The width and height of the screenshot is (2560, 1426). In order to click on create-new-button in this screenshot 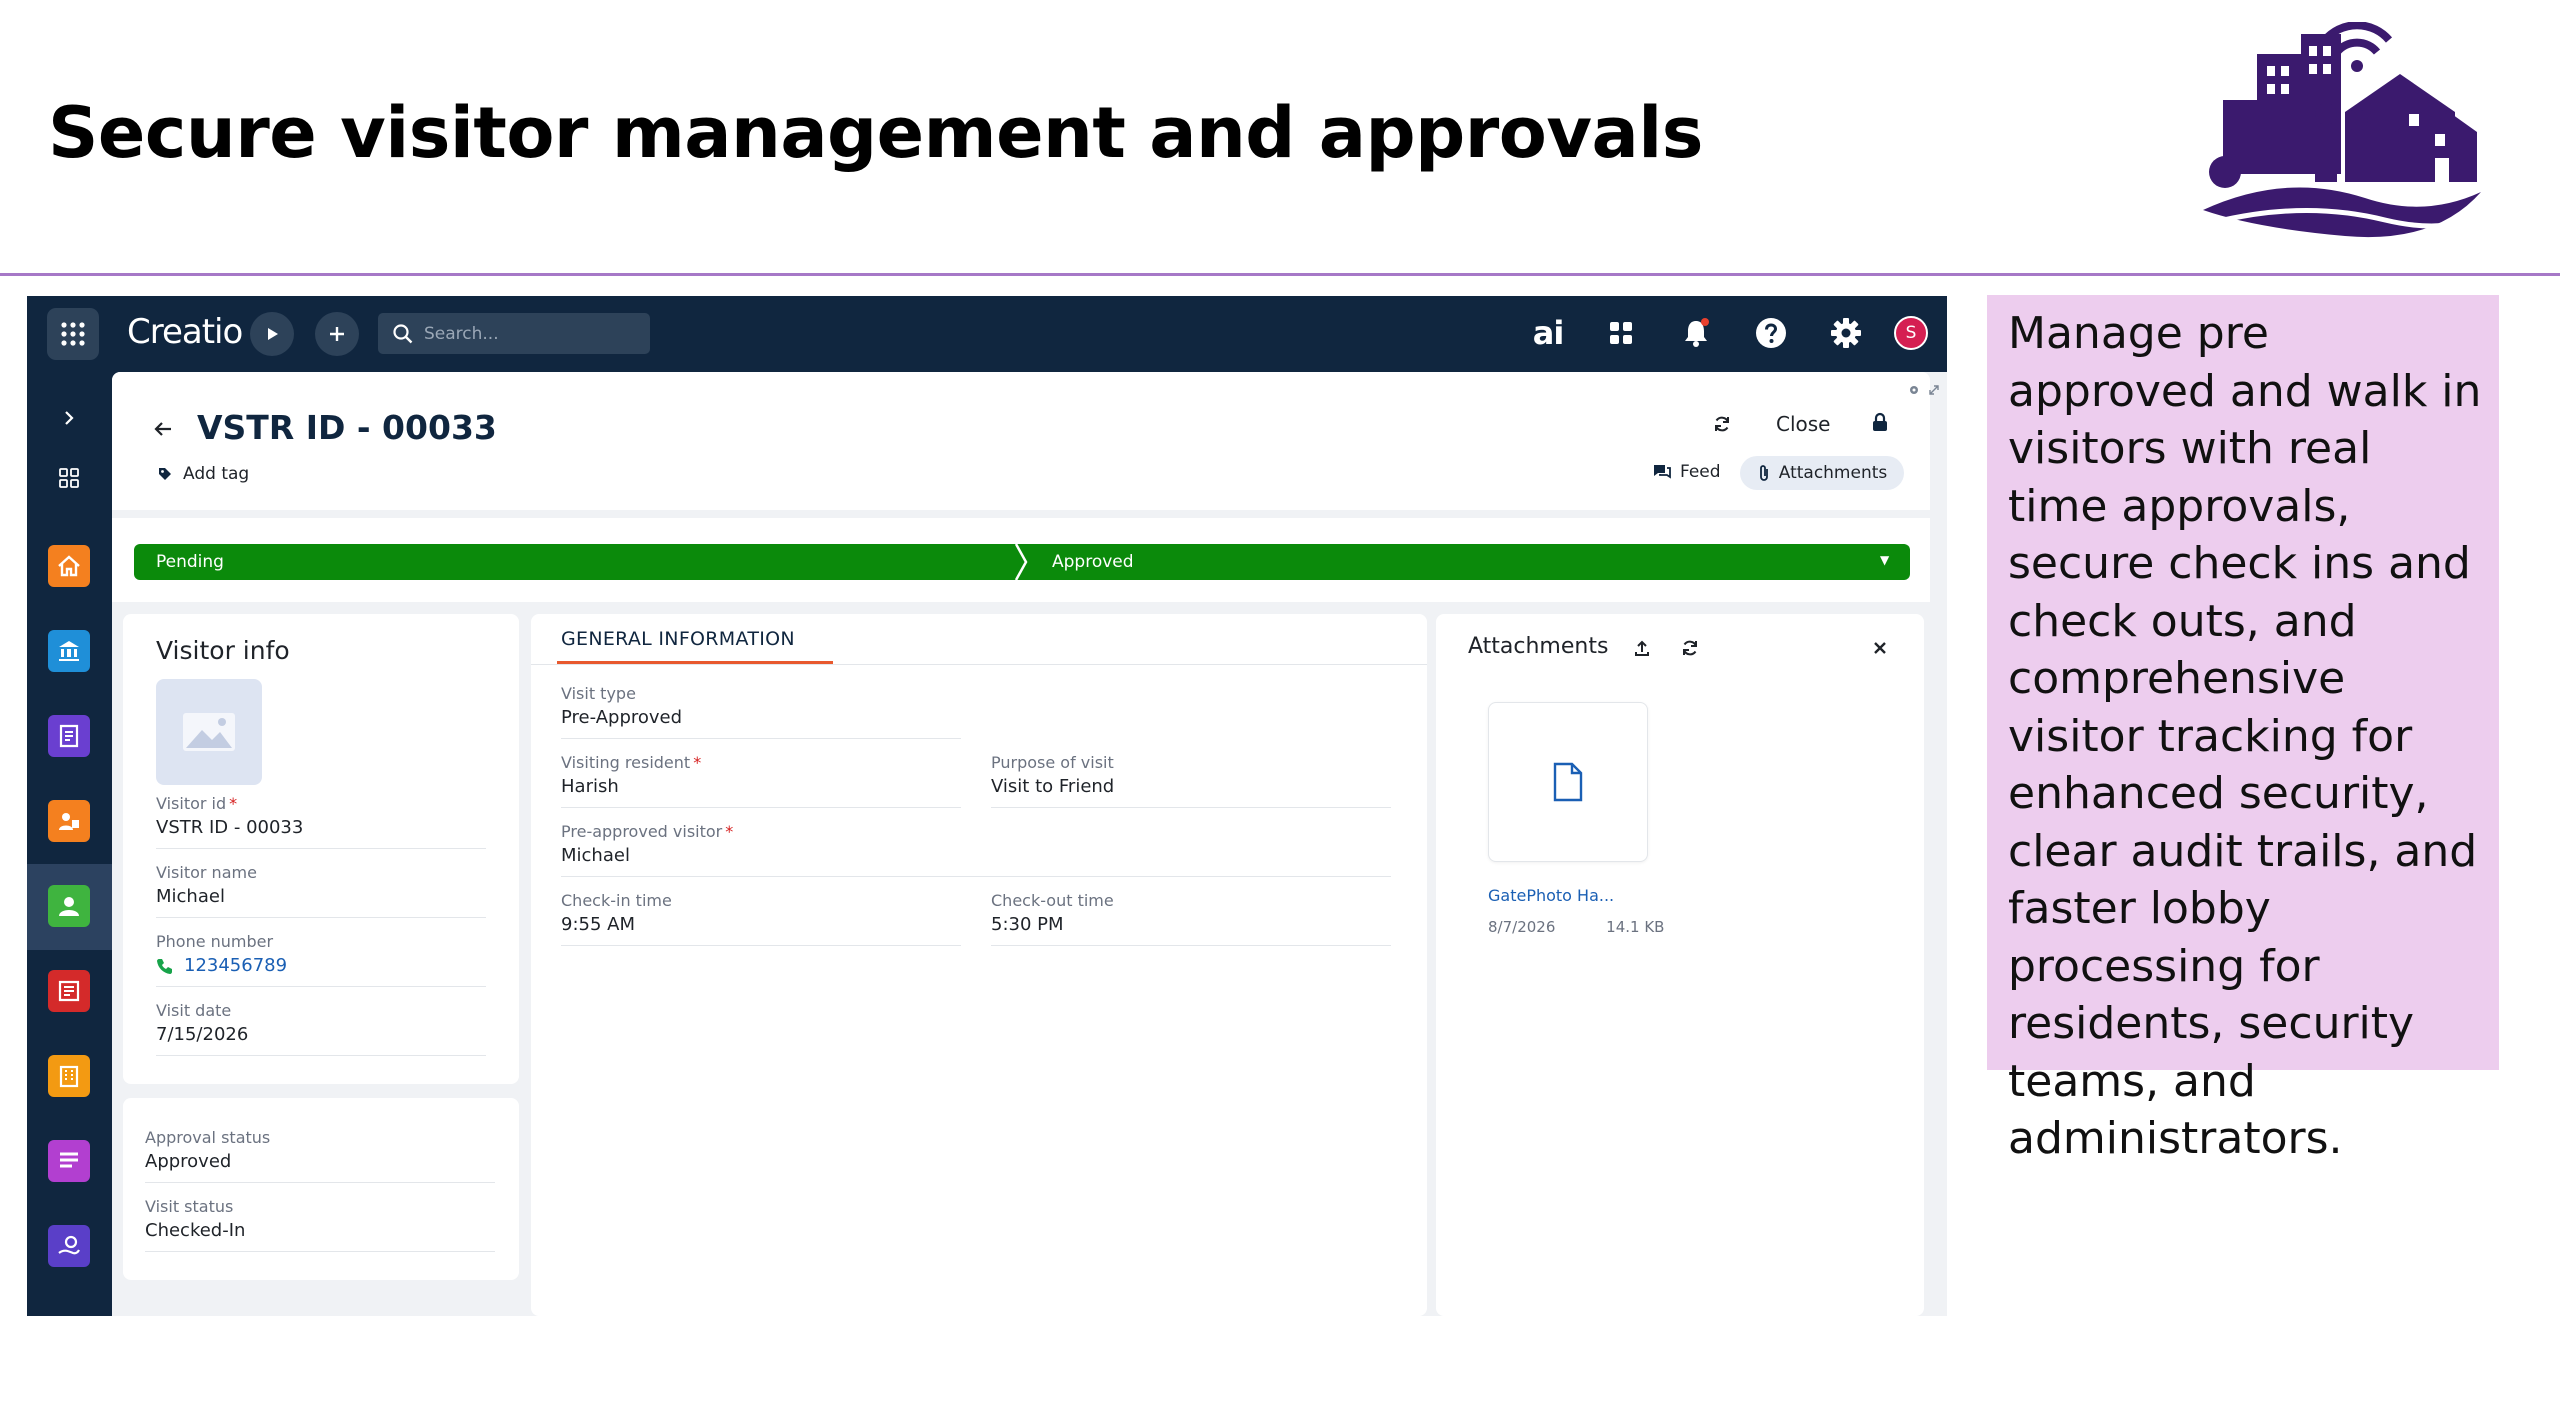, I will do `click(337, 334)`.